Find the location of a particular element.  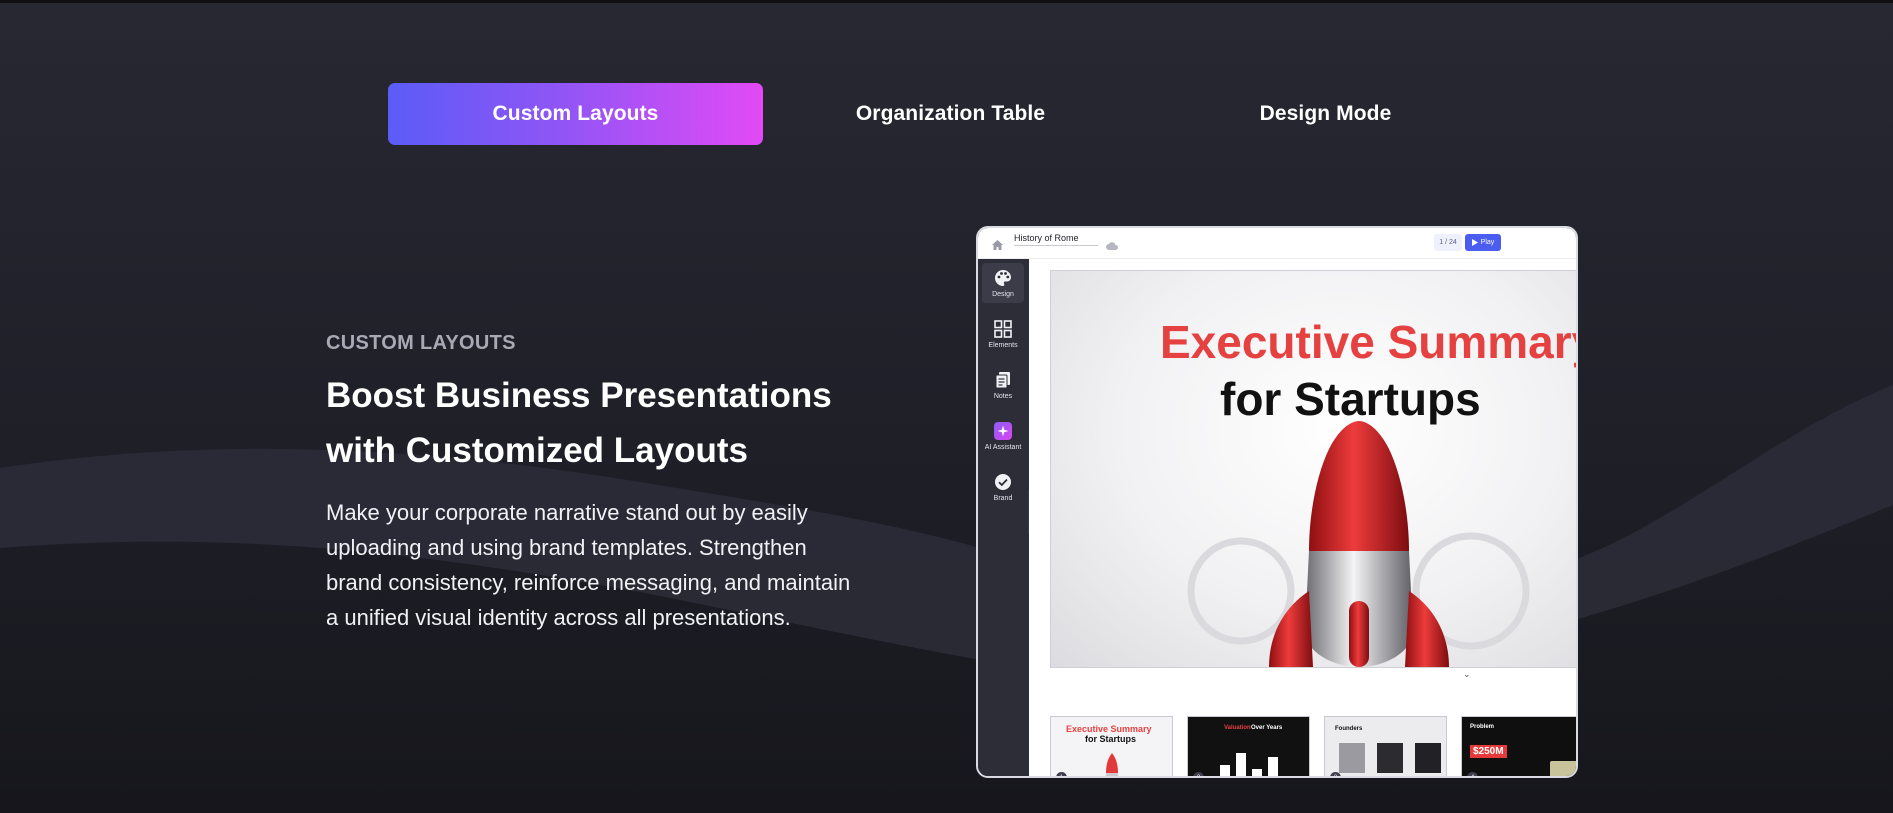

slide-number: 4 is located at coordinates (1472, 774).